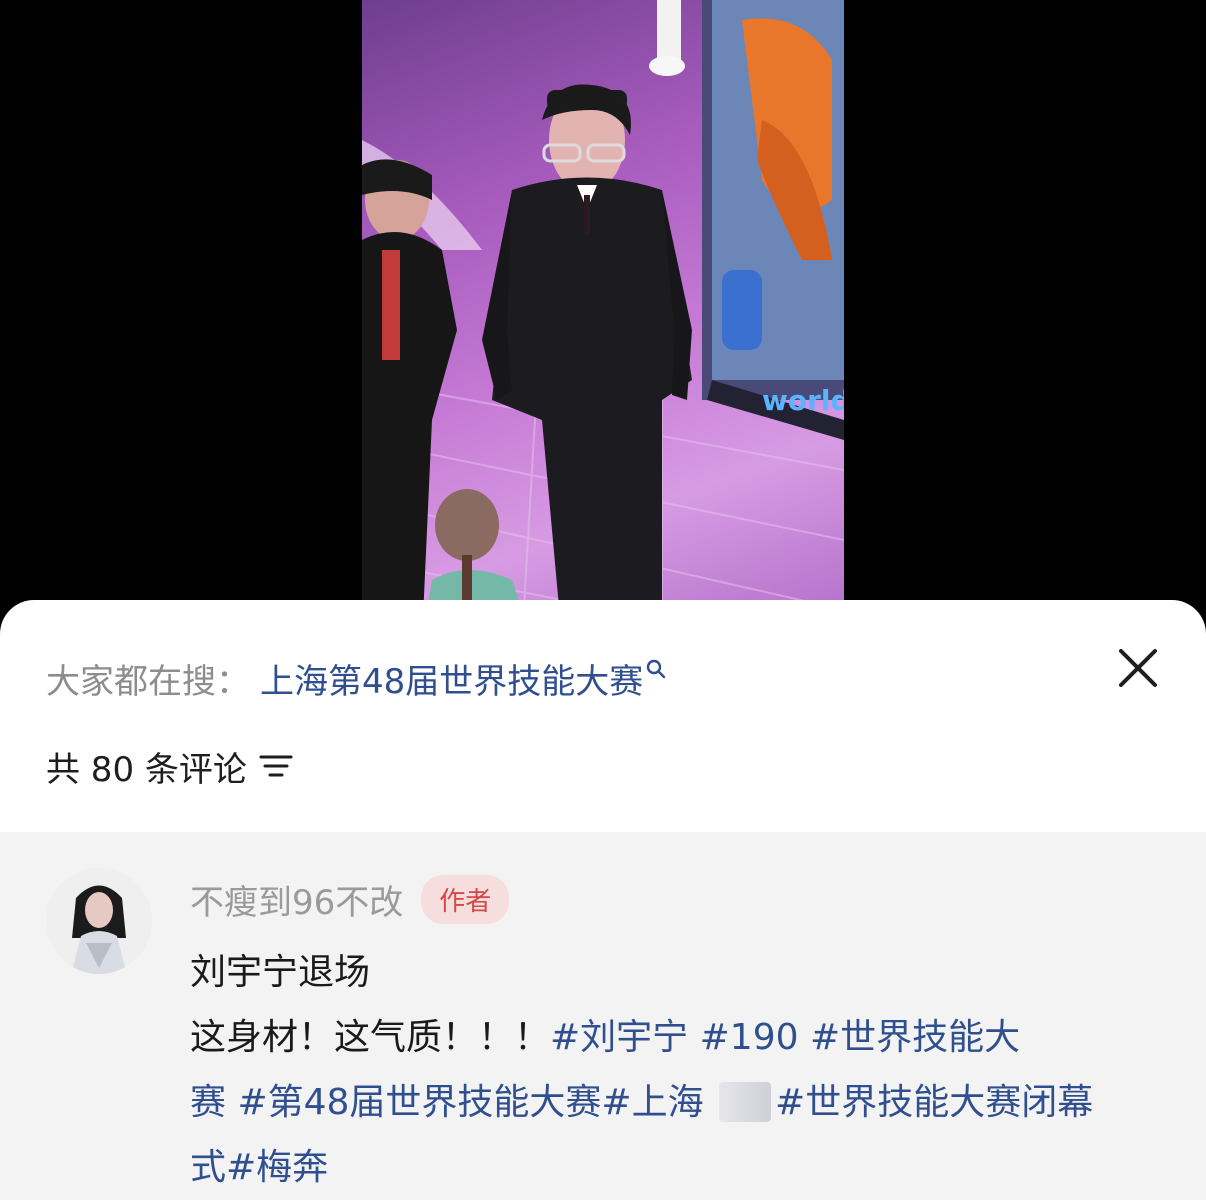  I want to click on comment-text-span: 这身材！这气质！！！, so click(370, 1037).